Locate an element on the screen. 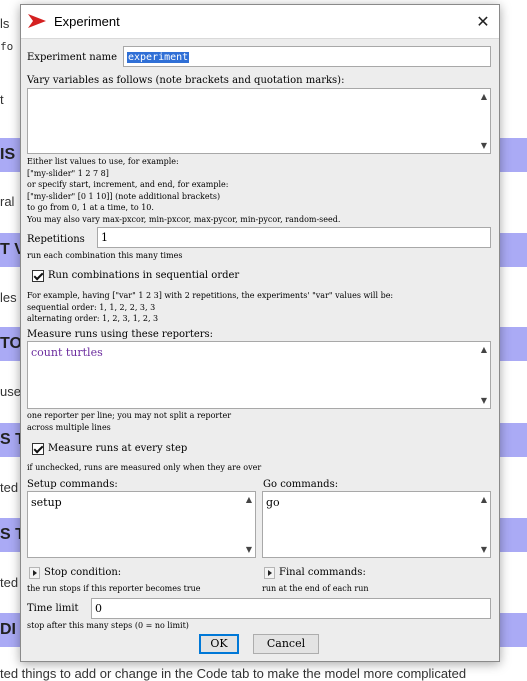  sequential-order-checkbox is located at coordinates (38, 276).